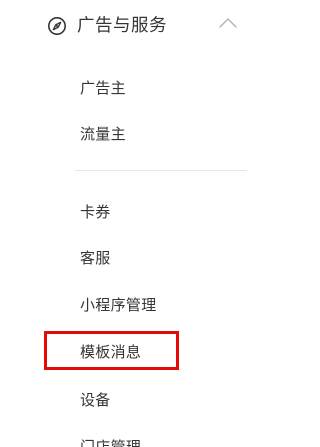  I want to click on menu-item-label: 小程序管理, so click(118, 305).